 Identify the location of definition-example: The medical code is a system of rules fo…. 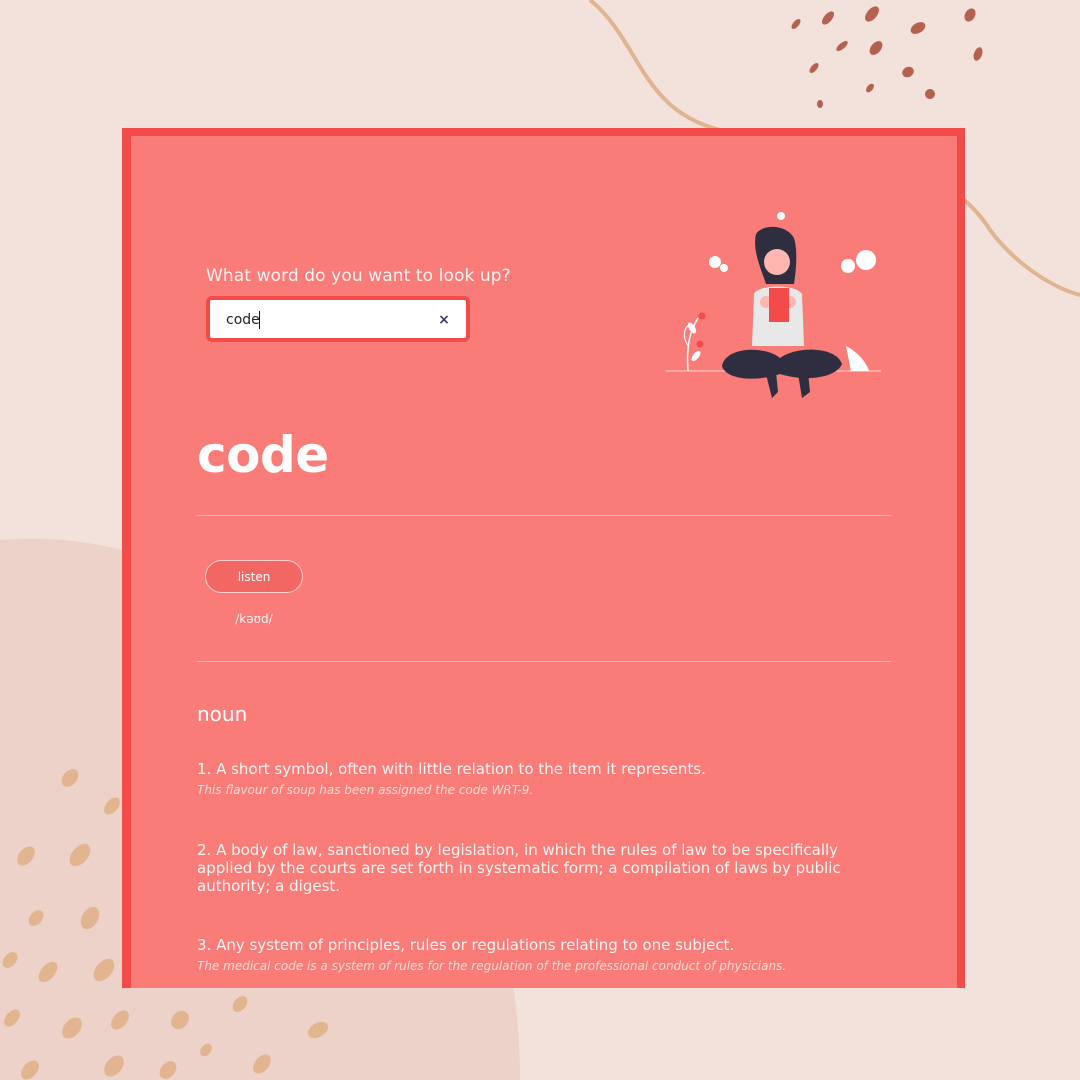
(492, 966).